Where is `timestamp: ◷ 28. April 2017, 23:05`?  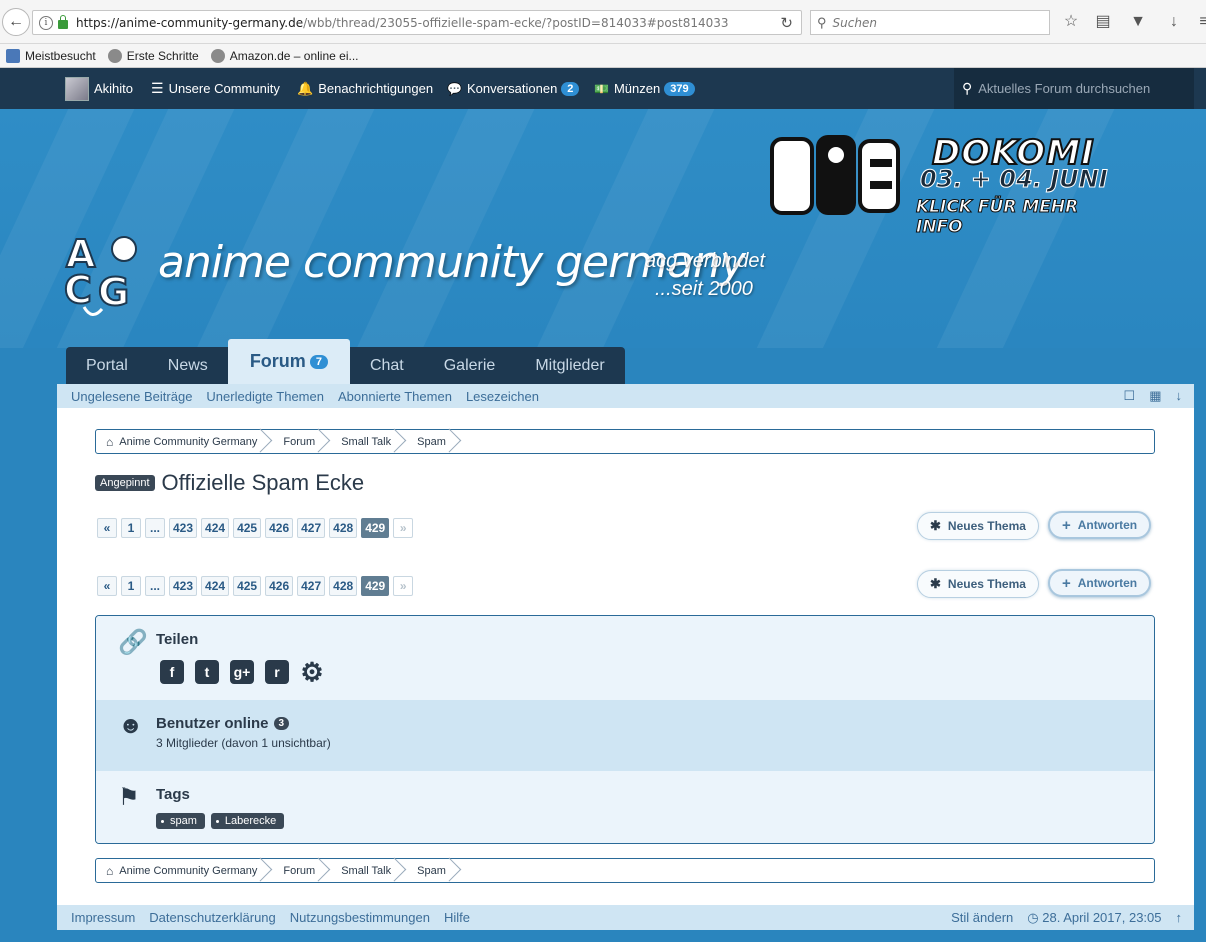
timestamp: ◷ 28. April 2017, 23:05 is located at coordinates (1094, 917).